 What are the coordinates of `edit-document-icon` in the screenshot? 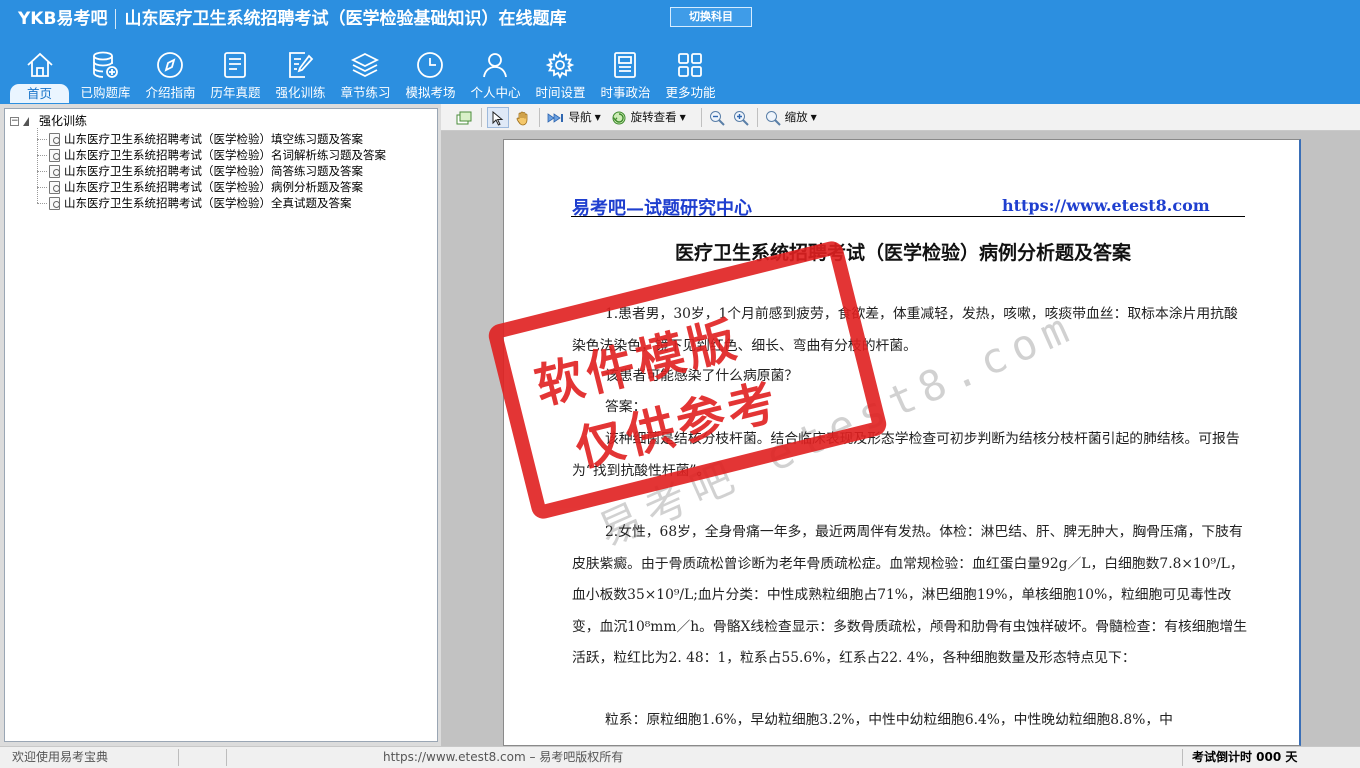 It's located at (301, 65).